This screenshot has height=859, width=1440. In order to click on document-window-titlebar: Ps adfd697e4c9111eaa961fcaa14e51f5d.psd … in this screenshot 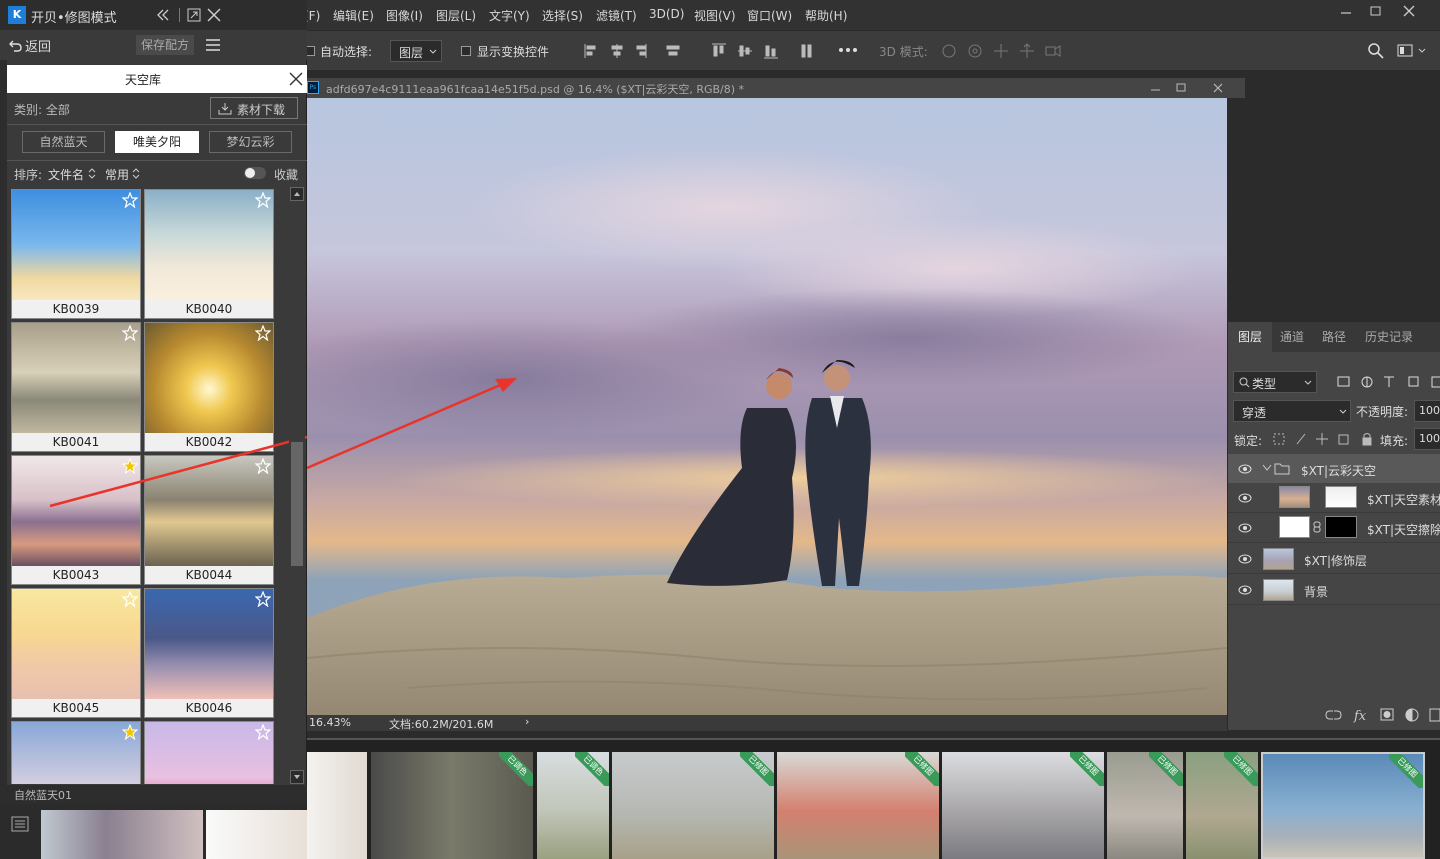, I will do `click(776, 88)`.